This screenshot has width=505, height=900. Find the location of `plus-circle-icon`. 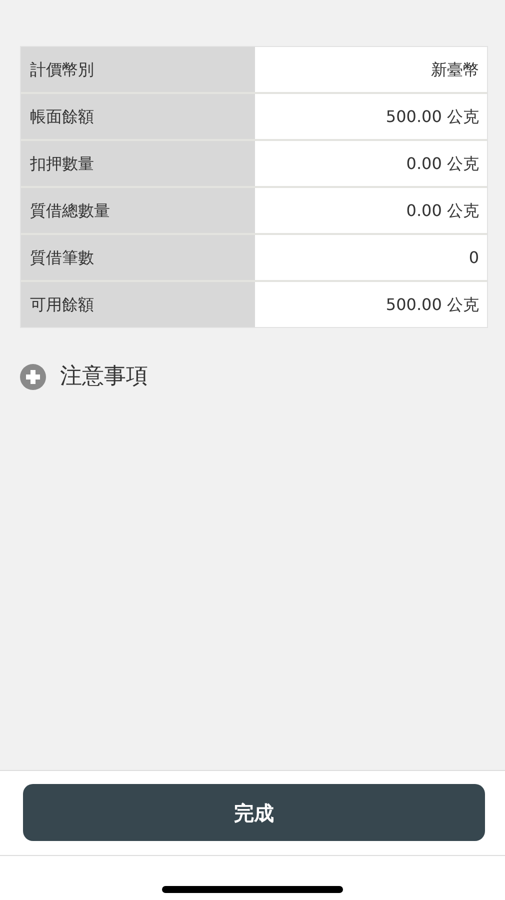

plus-circle-icon is located at coordinates (33, 377).